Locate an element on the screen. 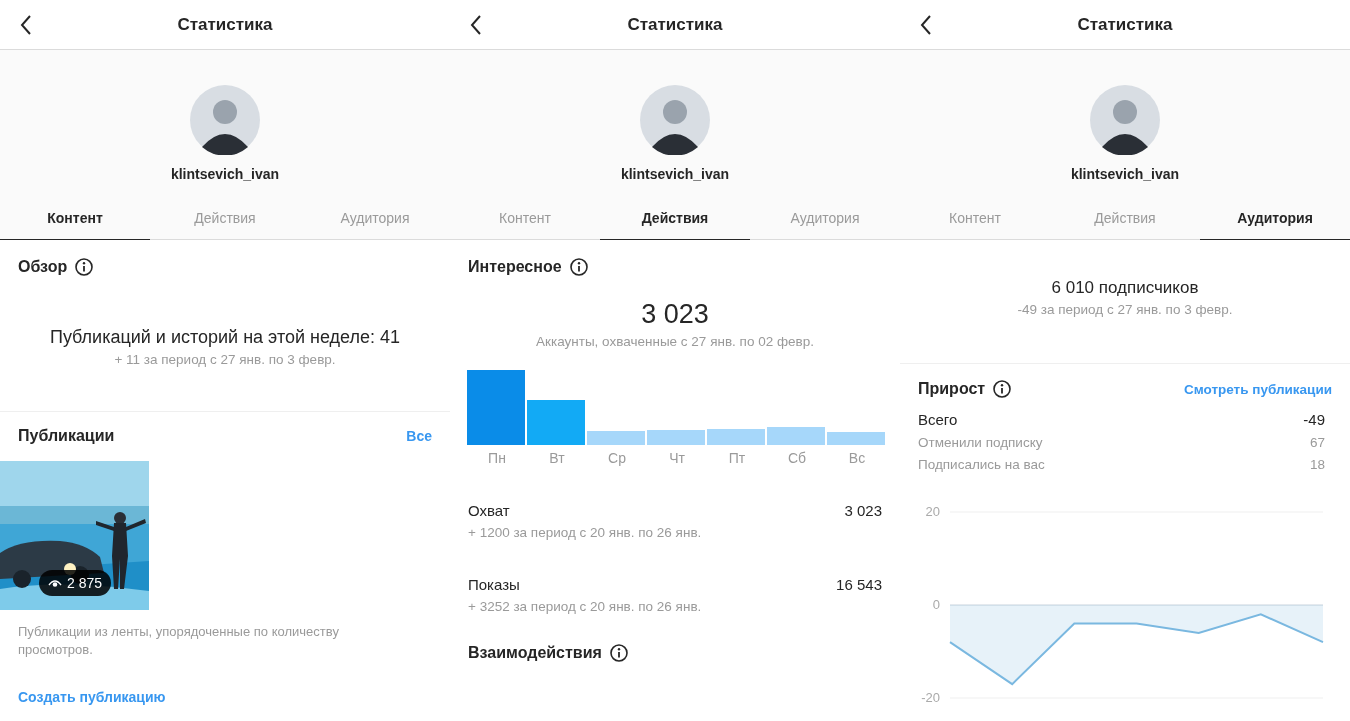 Image resolution: width=1350 pixels, height=721 pixels. section-title: Прирост is located at coordinates (952, 389).